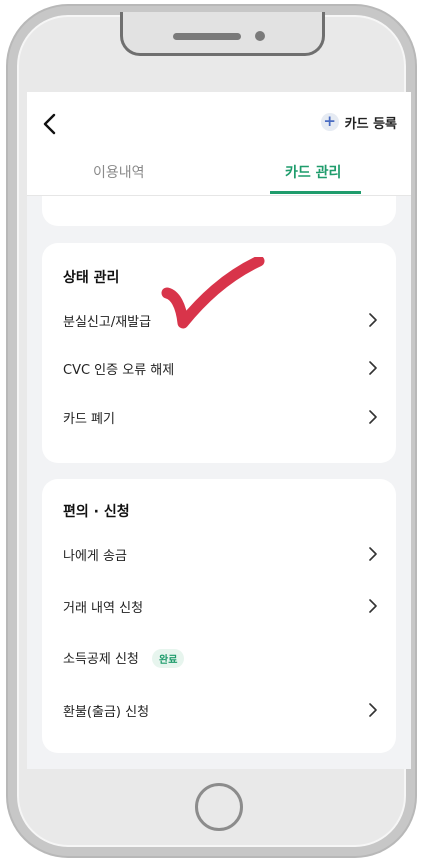 The width and height of the screenshot is (423, 862). I want to click on speaker-grille, so click(207, 36).